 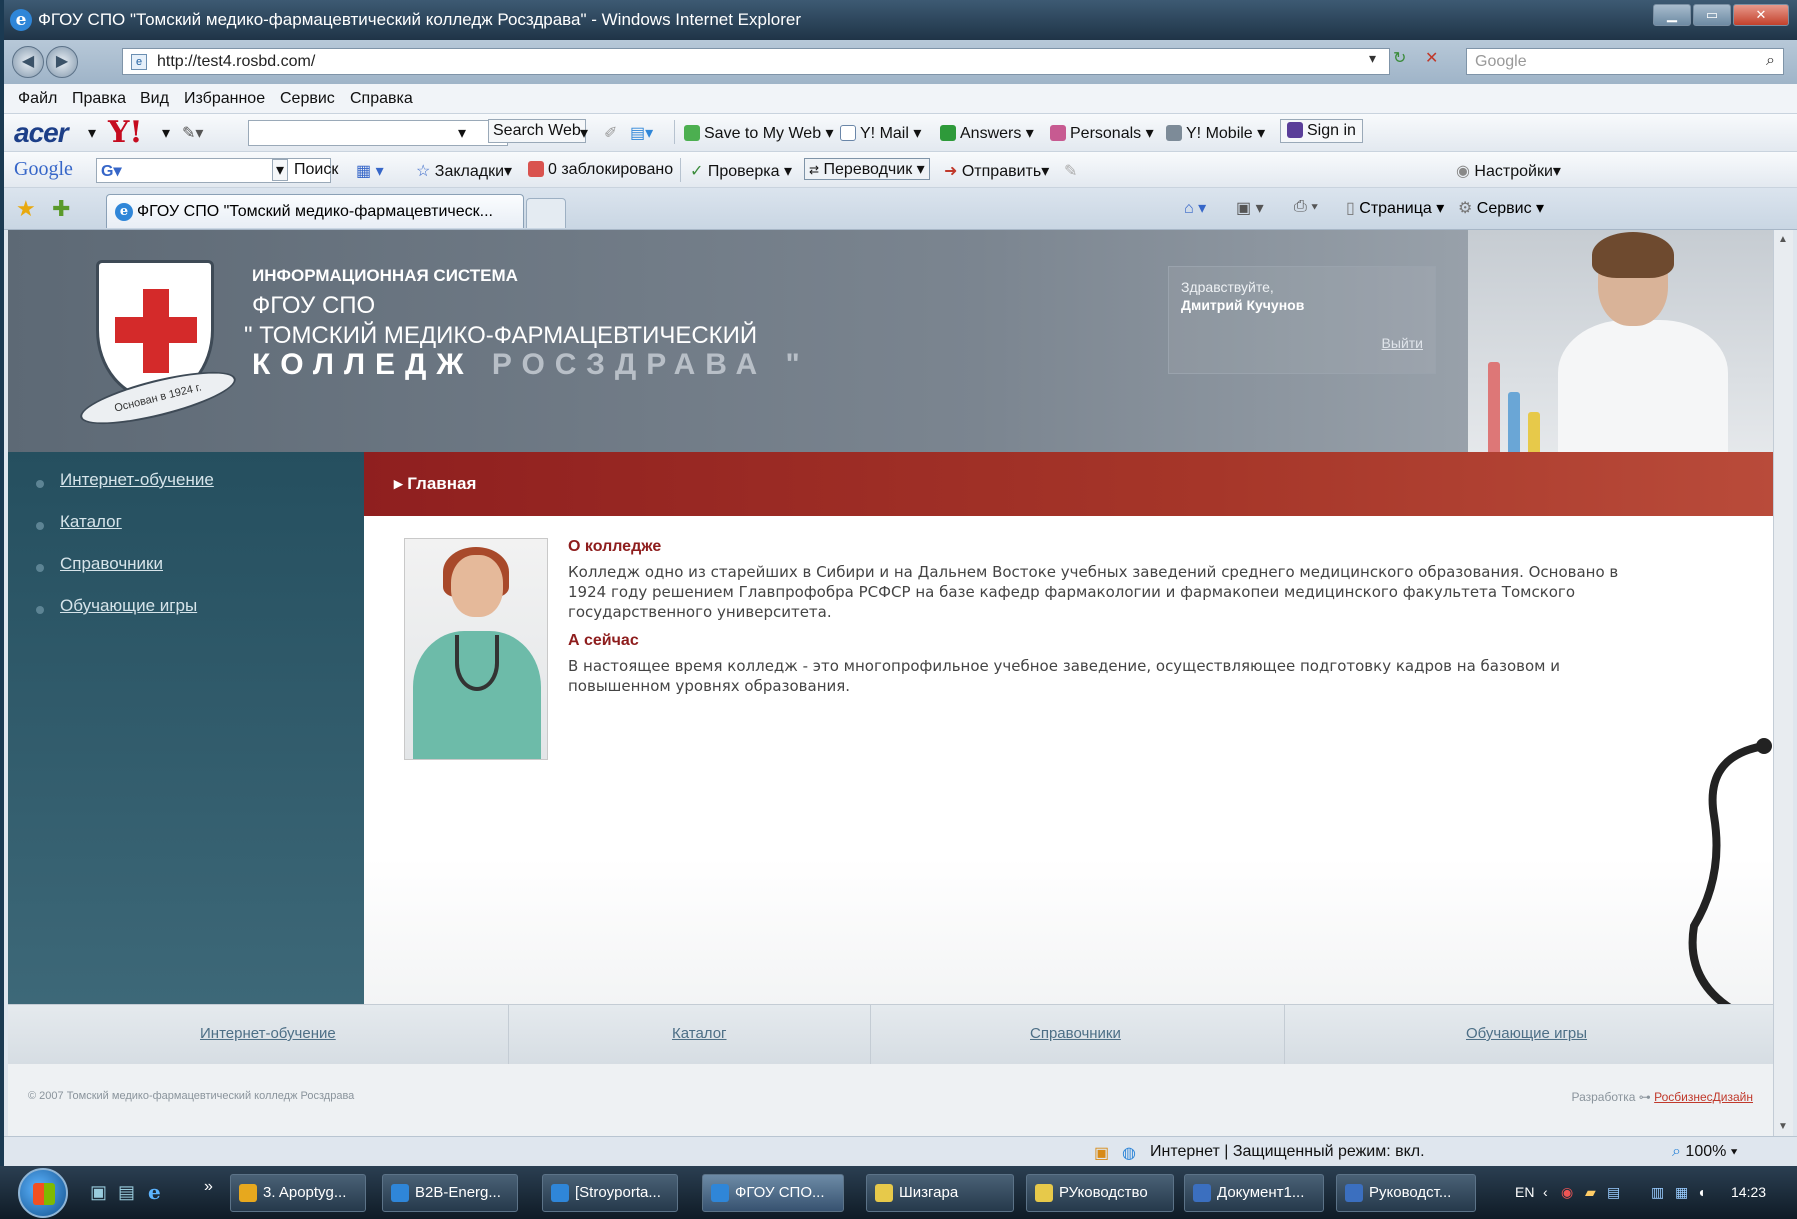 I want to click on yahoo-logo: Y!, so click(x=125, y=132).